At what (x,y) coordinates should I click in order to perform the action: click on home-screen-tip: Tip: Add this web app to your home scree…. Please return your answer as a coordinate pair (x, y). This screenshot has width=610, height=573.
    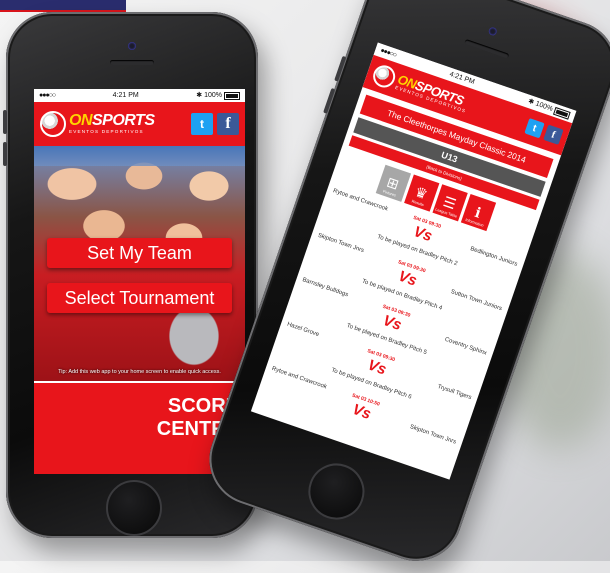
    Looking at the image, I should click on (139, 372).